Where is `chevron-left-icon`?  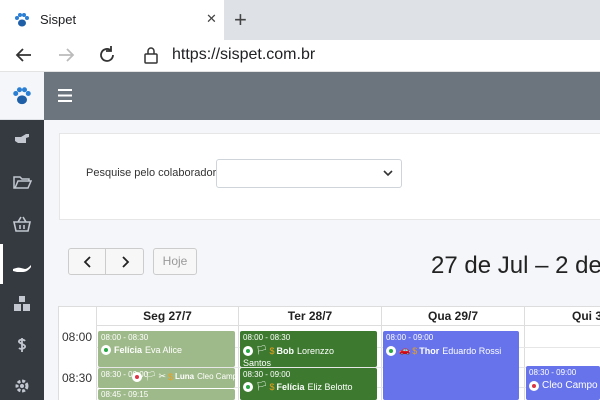 chevron-left-icon is located at coordinates (87, 262).